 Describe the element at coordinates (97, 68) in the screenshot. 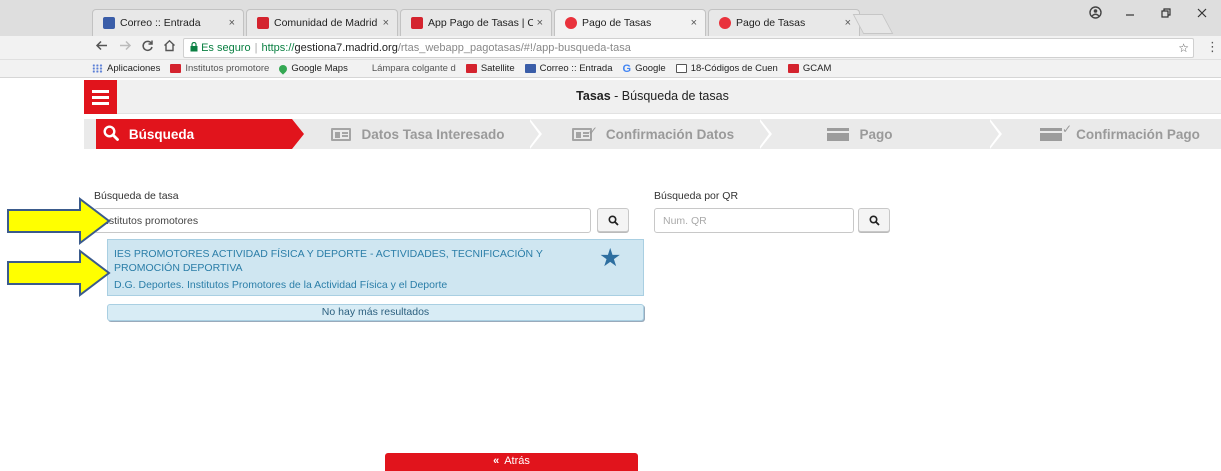

I see `apps-icon` at that location.